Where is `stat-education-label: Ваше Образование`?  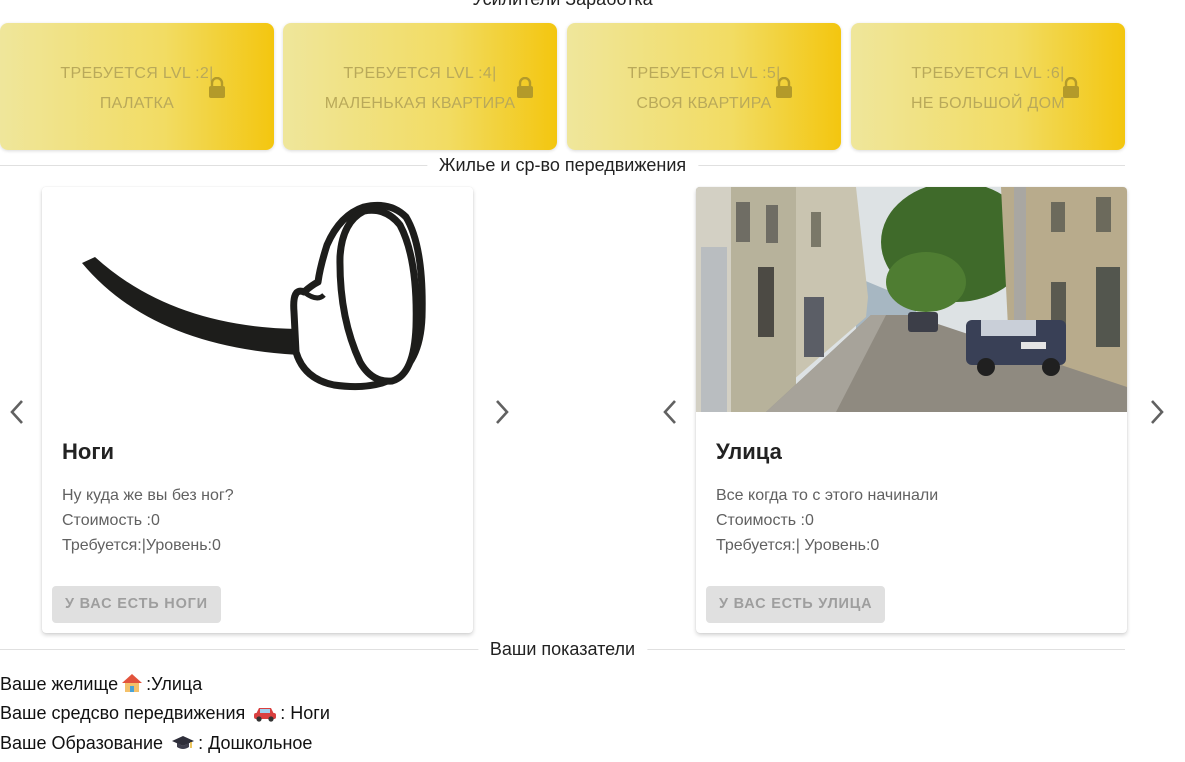
stat-education-label: Ваше Образование is located at coordinates (82, 743).